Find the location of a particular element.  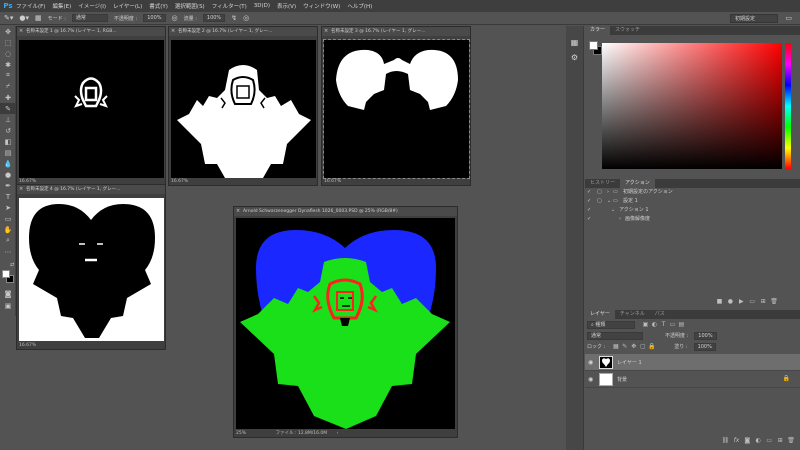

menu-type: 書式(Y) is located at coordinates (158, 6).